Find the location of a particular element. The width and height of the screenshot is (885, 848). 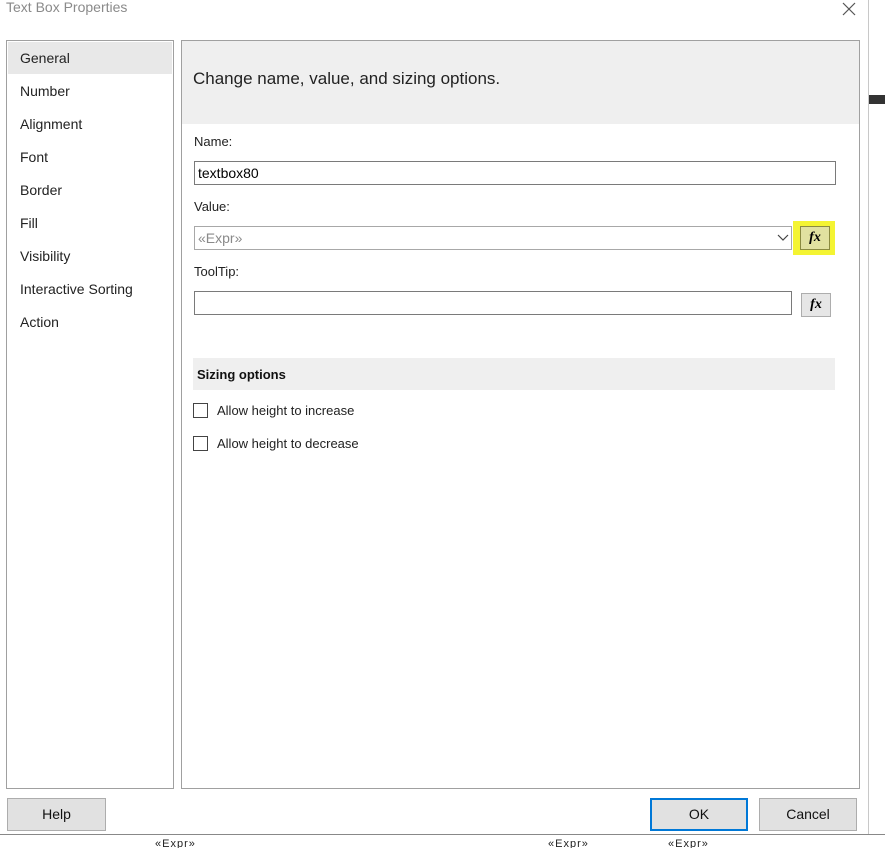

value-expression-button: fx is located at coordinates (815, 238).